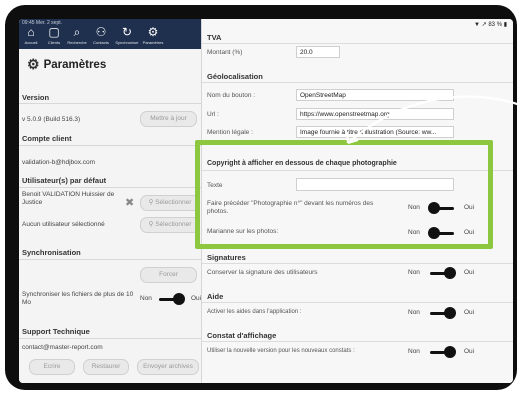 Image resolution: width=522 pixels, height=397 pixels. Describe the element at coordinates (68, 198) in the screenshot. I see `default-user-name: Benoit VALIDATION Huissier de Justice` at that location.